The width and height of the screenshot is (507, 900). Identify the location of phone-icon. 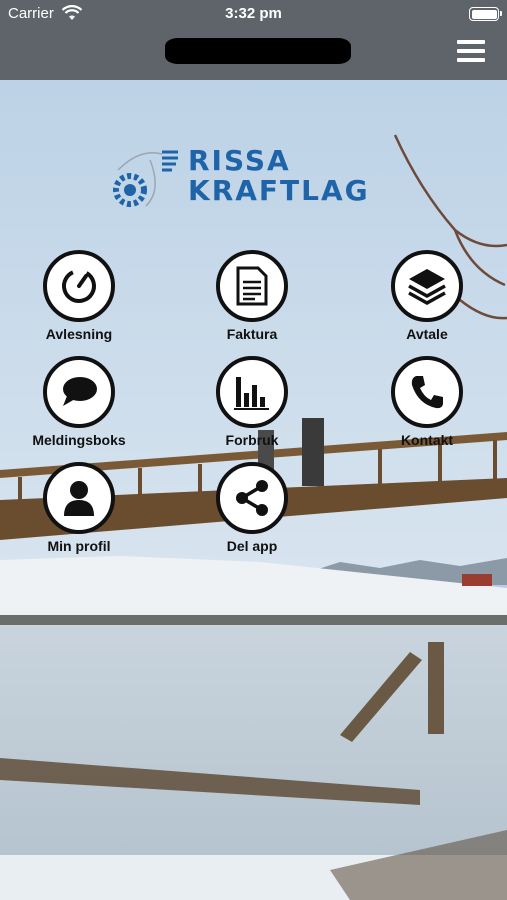
(427, 392).